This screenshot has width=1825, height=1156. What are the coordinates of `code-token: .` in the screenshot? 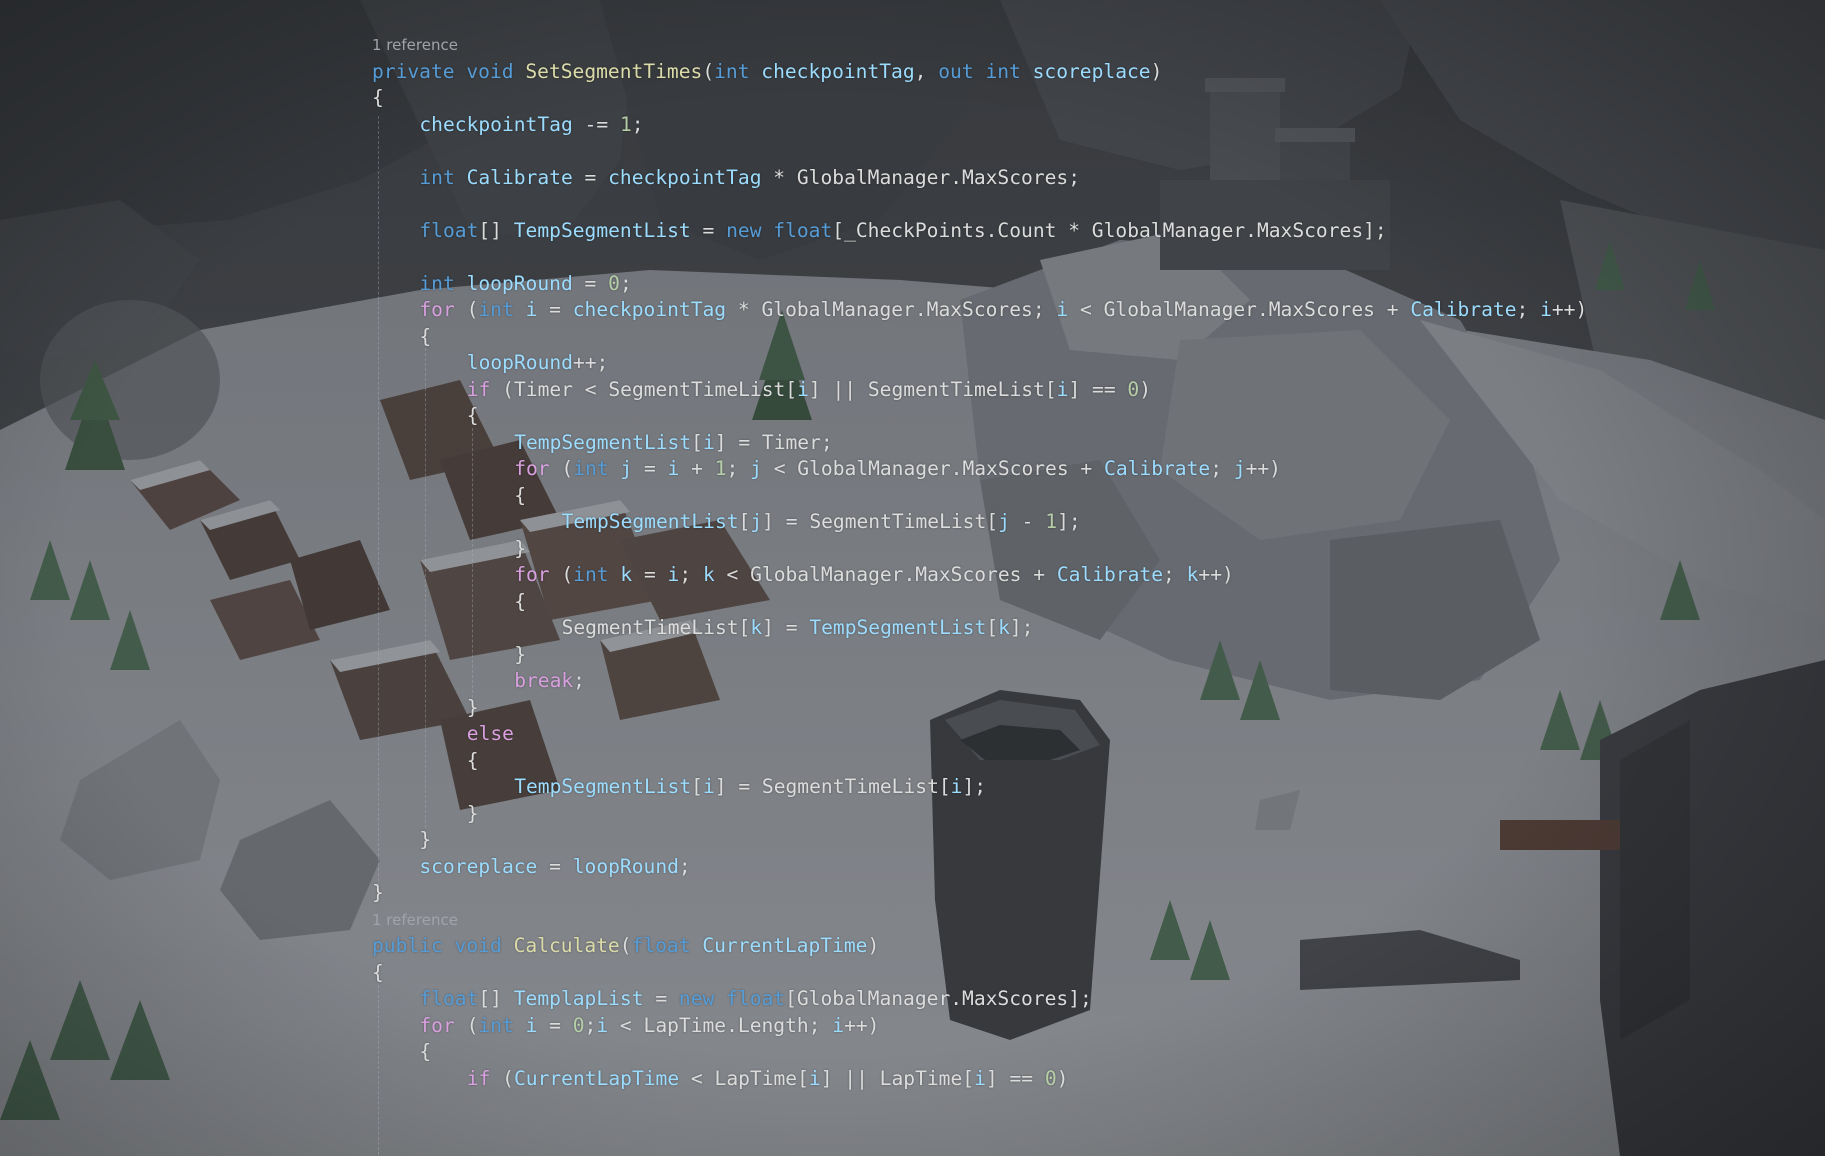 It's located at (956, 177).